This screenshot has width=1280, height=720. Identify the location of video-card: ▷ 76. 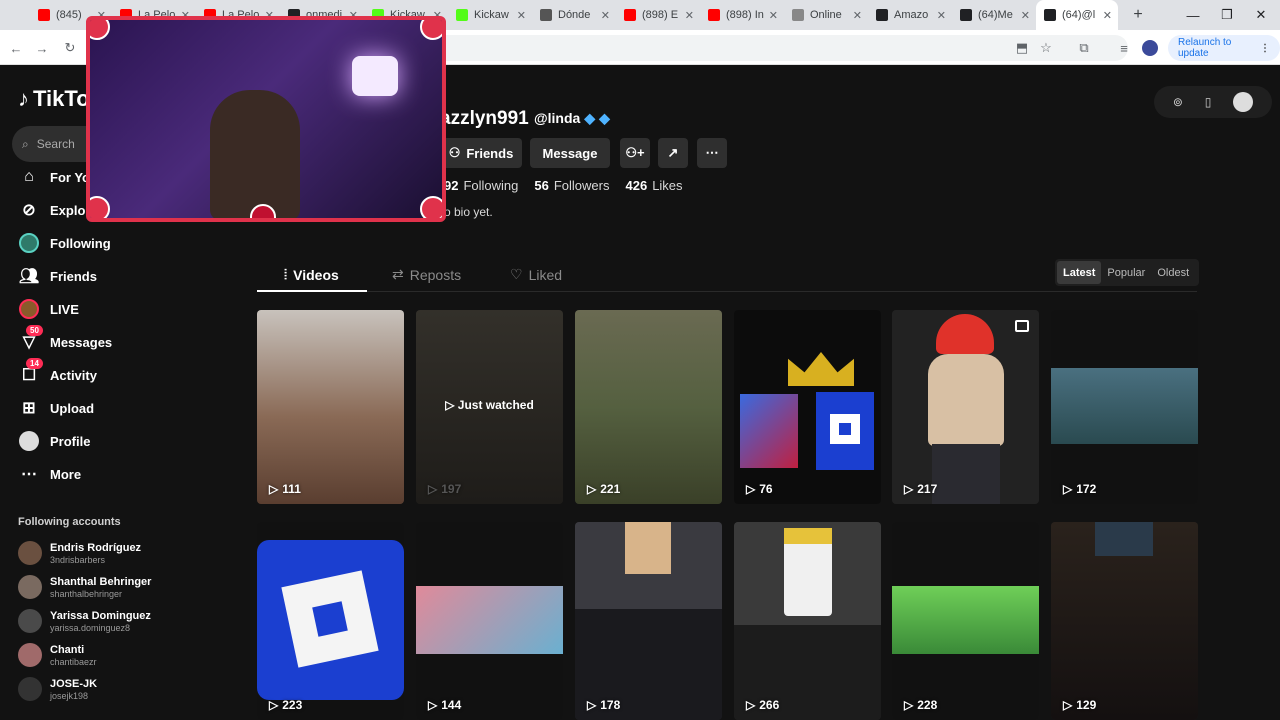
(807, 407).